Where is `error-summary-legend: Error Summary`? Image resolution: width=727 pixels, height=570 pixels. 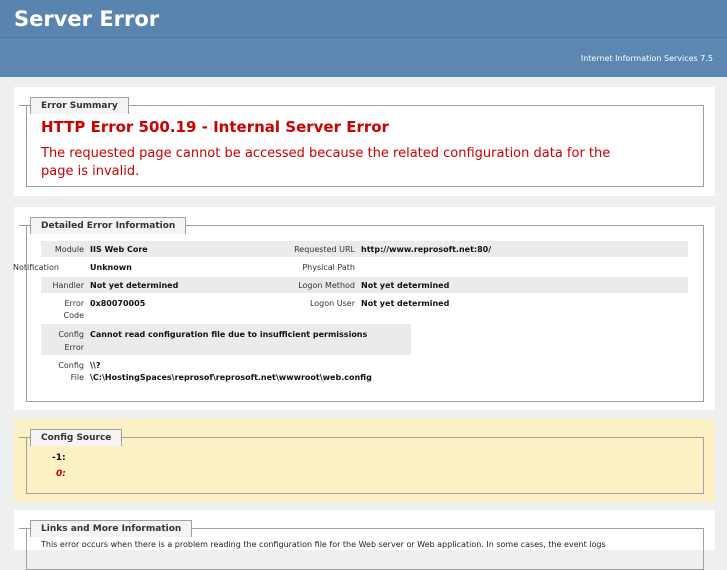
error-summary-legend: Error Summary is located at coordinates (74, 105).